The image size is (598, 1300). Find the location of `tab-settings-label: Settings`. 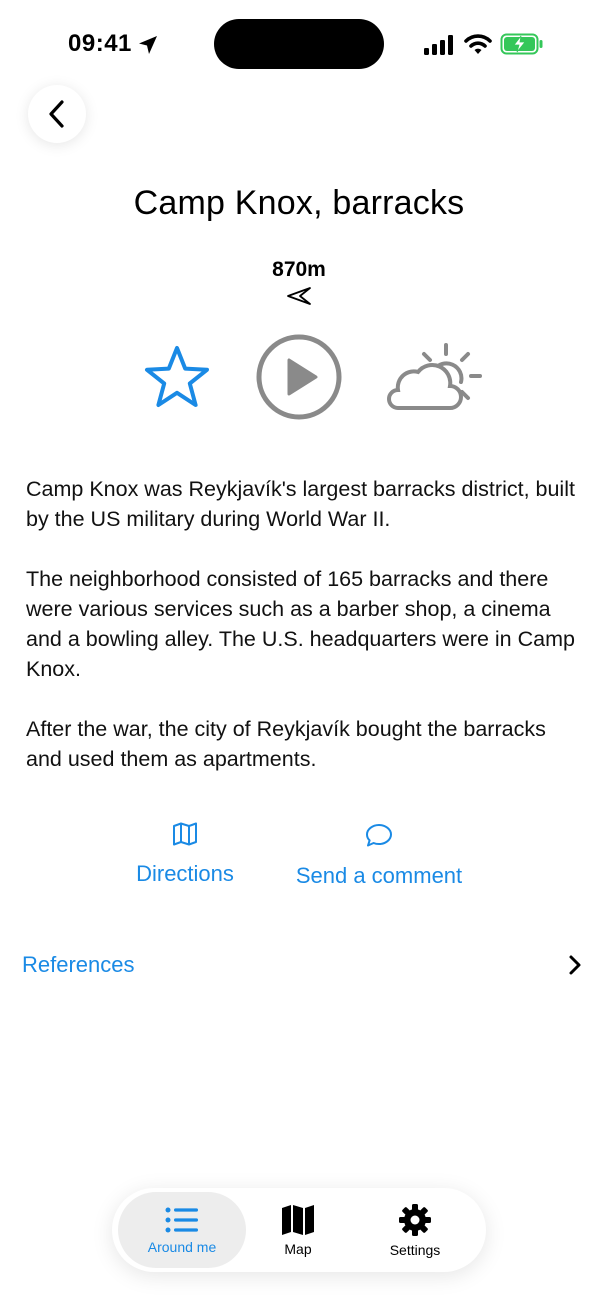

tab-settings-label: Settings is located at coordinates (415, 1249).